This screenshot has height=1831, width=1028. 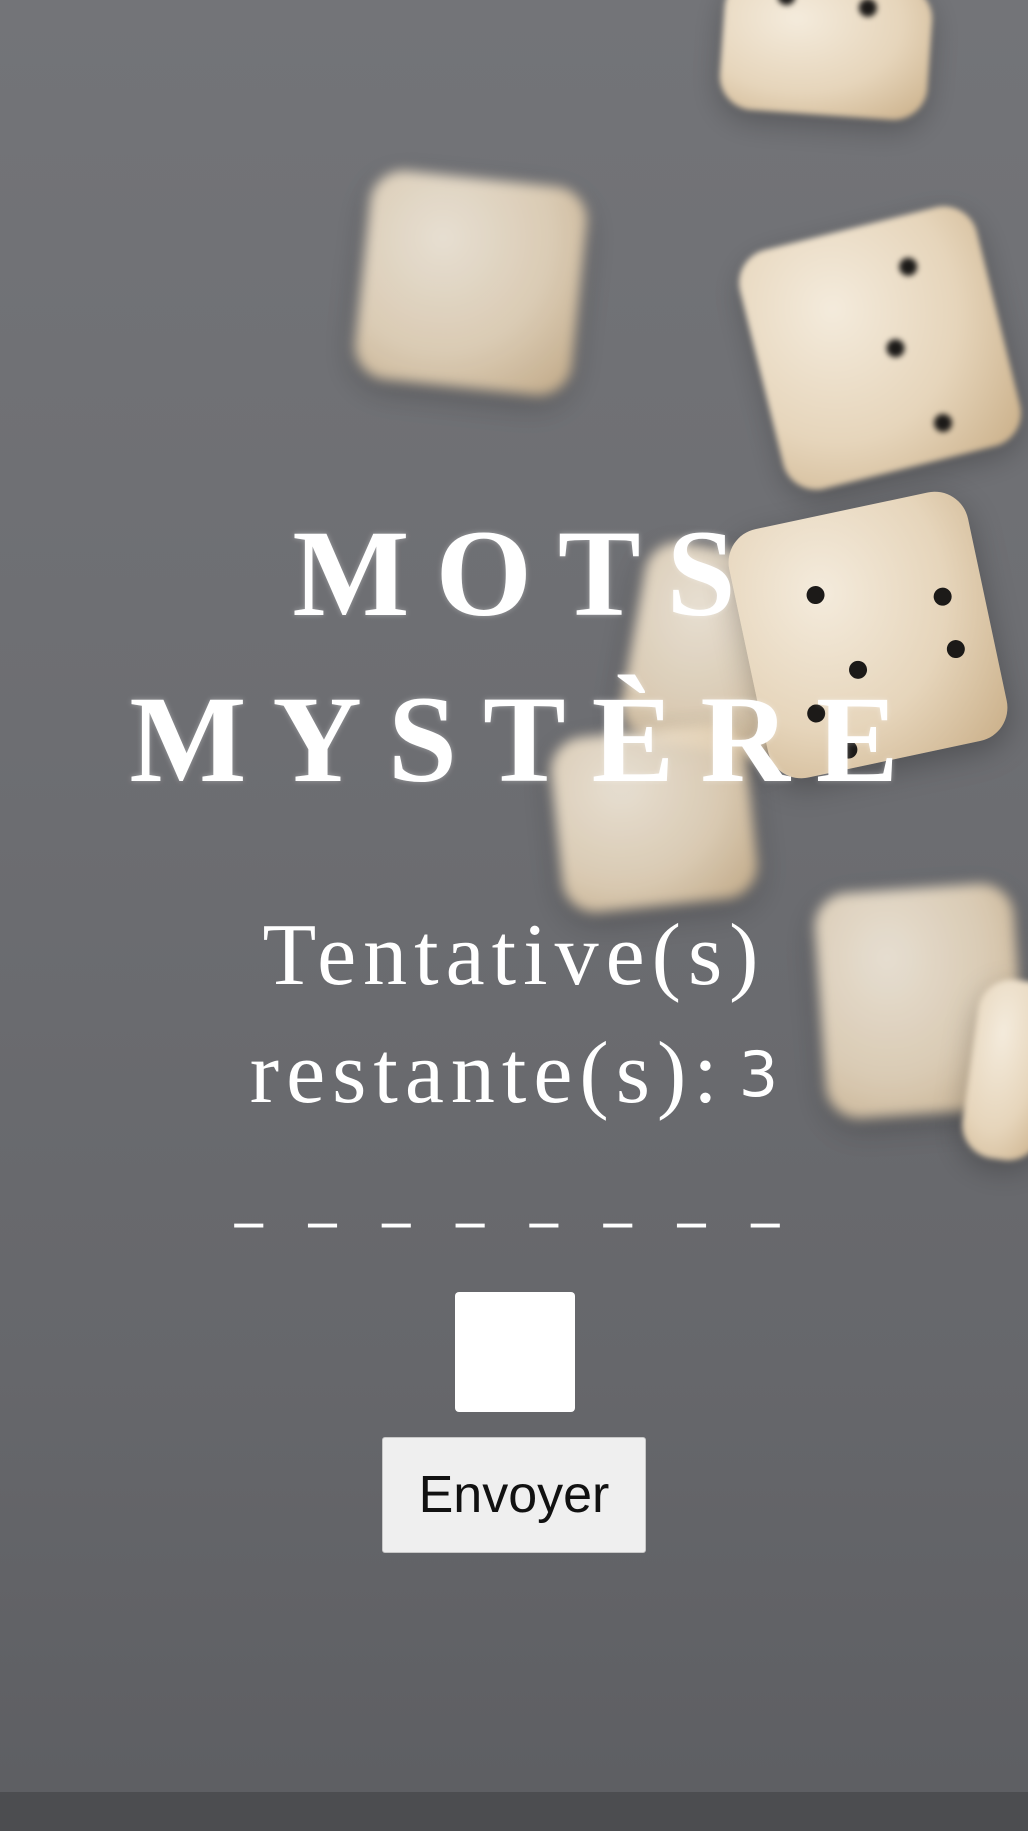 I want to click on page-title-line2: MYSTÈRE, so click(x=527, y=739).